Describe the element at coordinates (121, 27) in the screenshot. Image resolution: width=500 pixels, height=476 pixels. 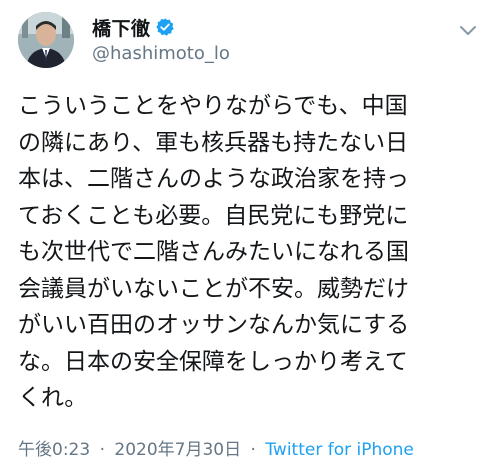
I see `display-name: 橋下徹` at that location.